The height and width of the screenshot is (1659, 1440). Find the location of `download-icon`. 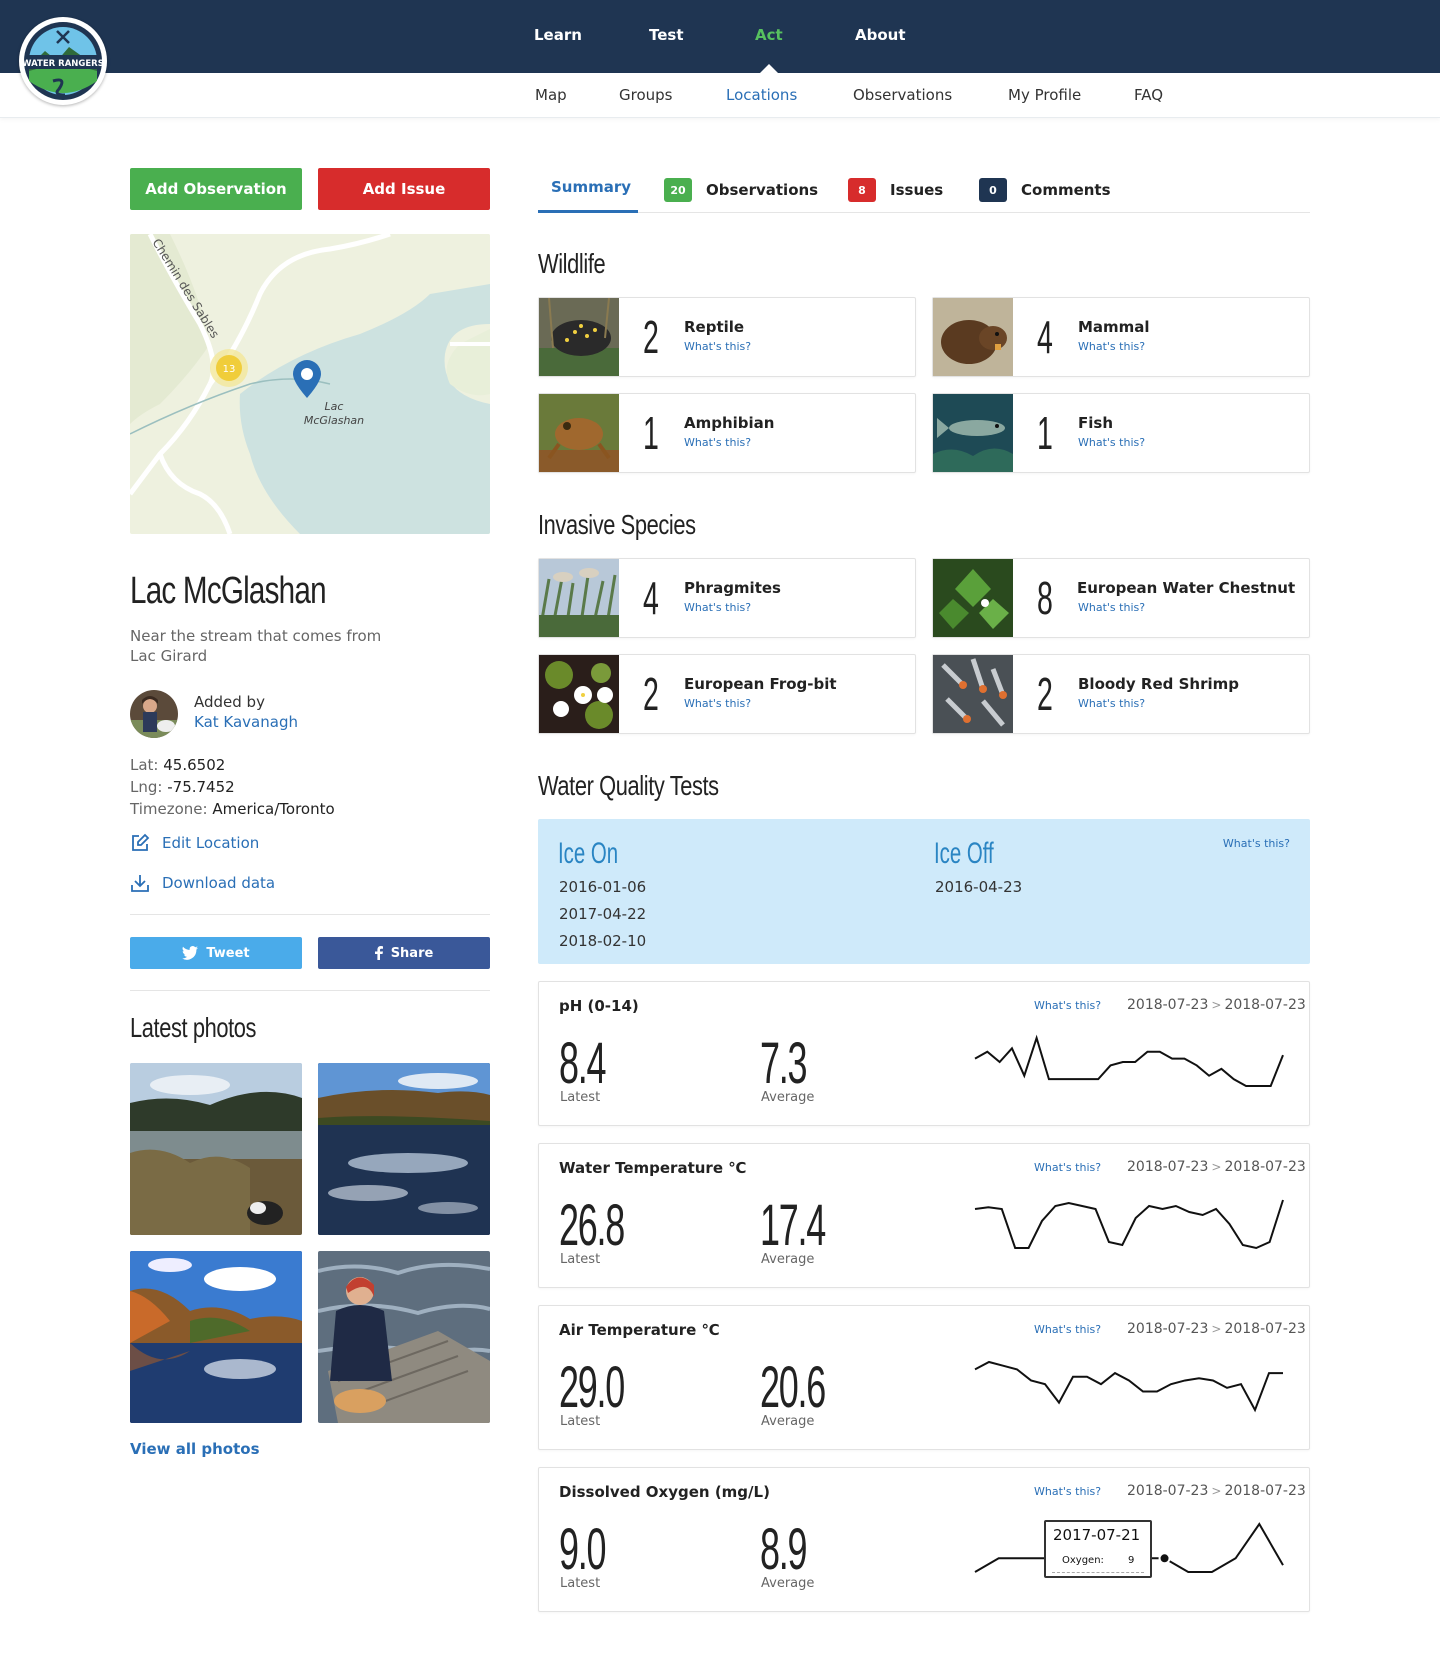

download-icon is located at coordinates (140, 883).